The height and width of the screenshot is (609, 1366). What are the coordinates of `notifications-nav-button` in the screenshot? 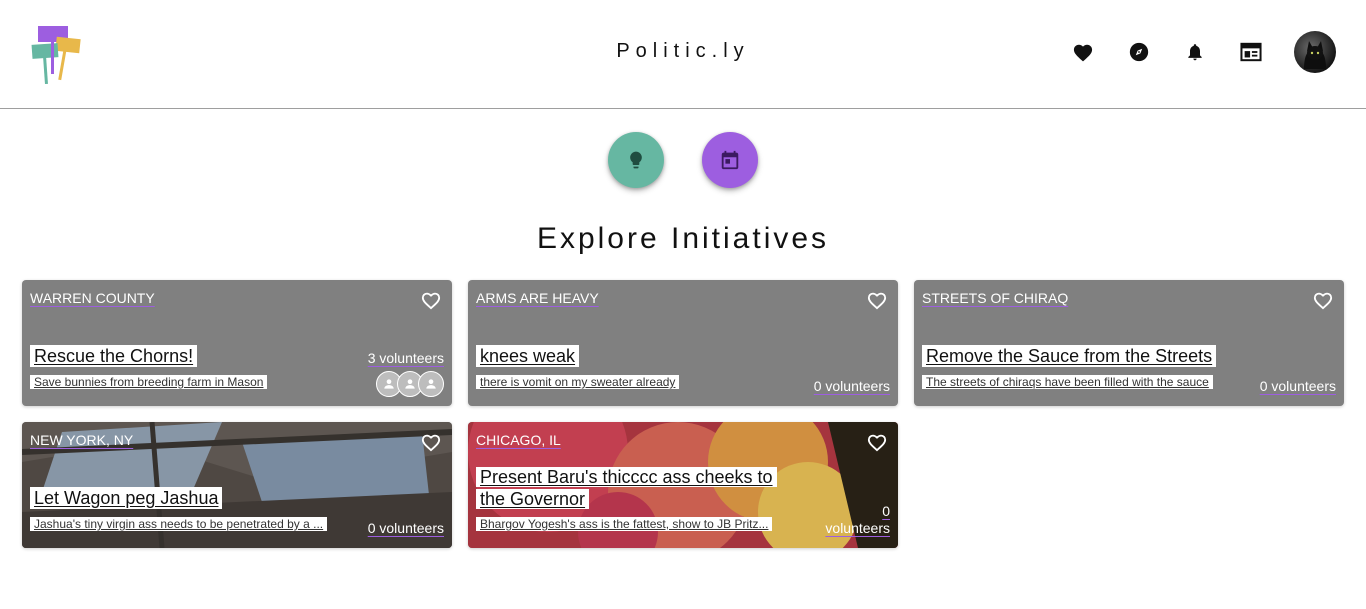 It's located at (1195, 52).